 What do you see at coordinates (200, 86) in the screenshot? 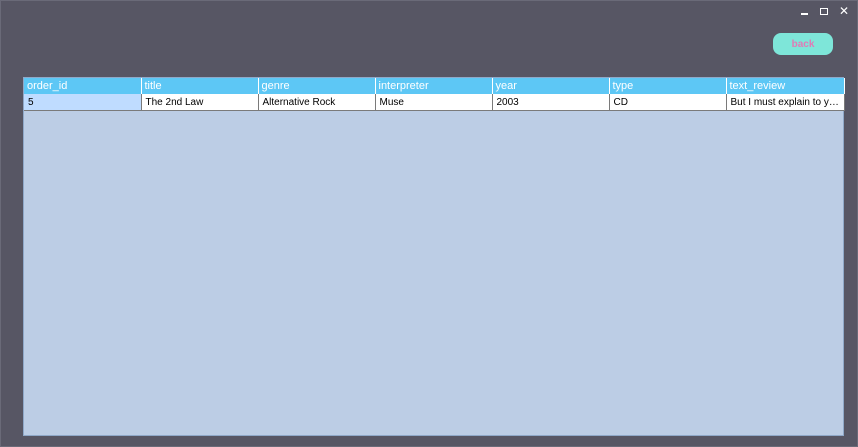
I see `column-header-title: title` at bounding box center [200, 86].